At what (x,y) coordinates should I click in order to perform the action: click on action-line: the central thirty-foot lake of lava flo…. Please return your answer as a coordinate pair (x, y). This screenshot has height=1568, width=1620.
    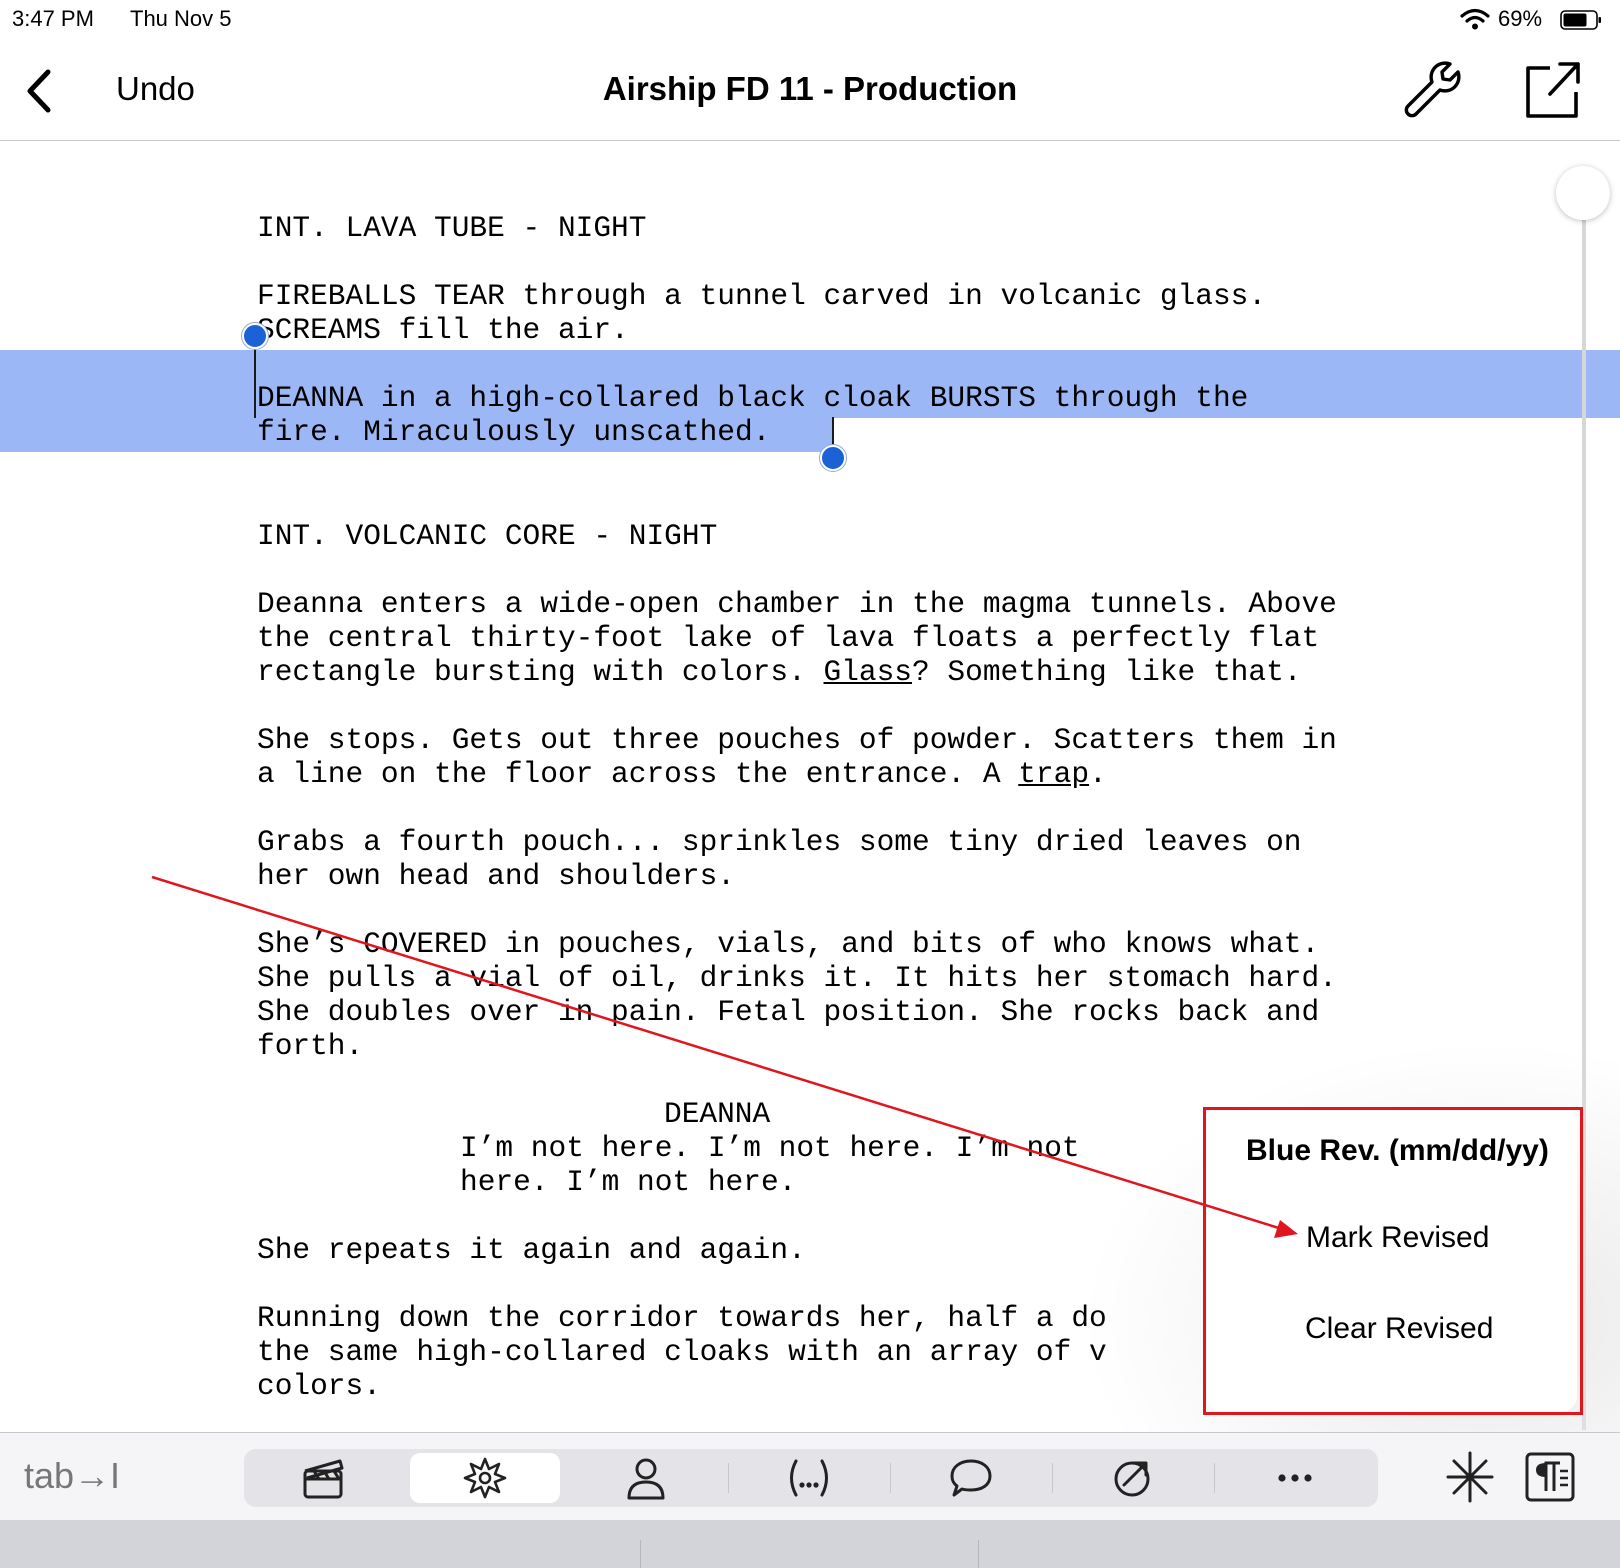
    Looking at the image, I should click on (788, 638).